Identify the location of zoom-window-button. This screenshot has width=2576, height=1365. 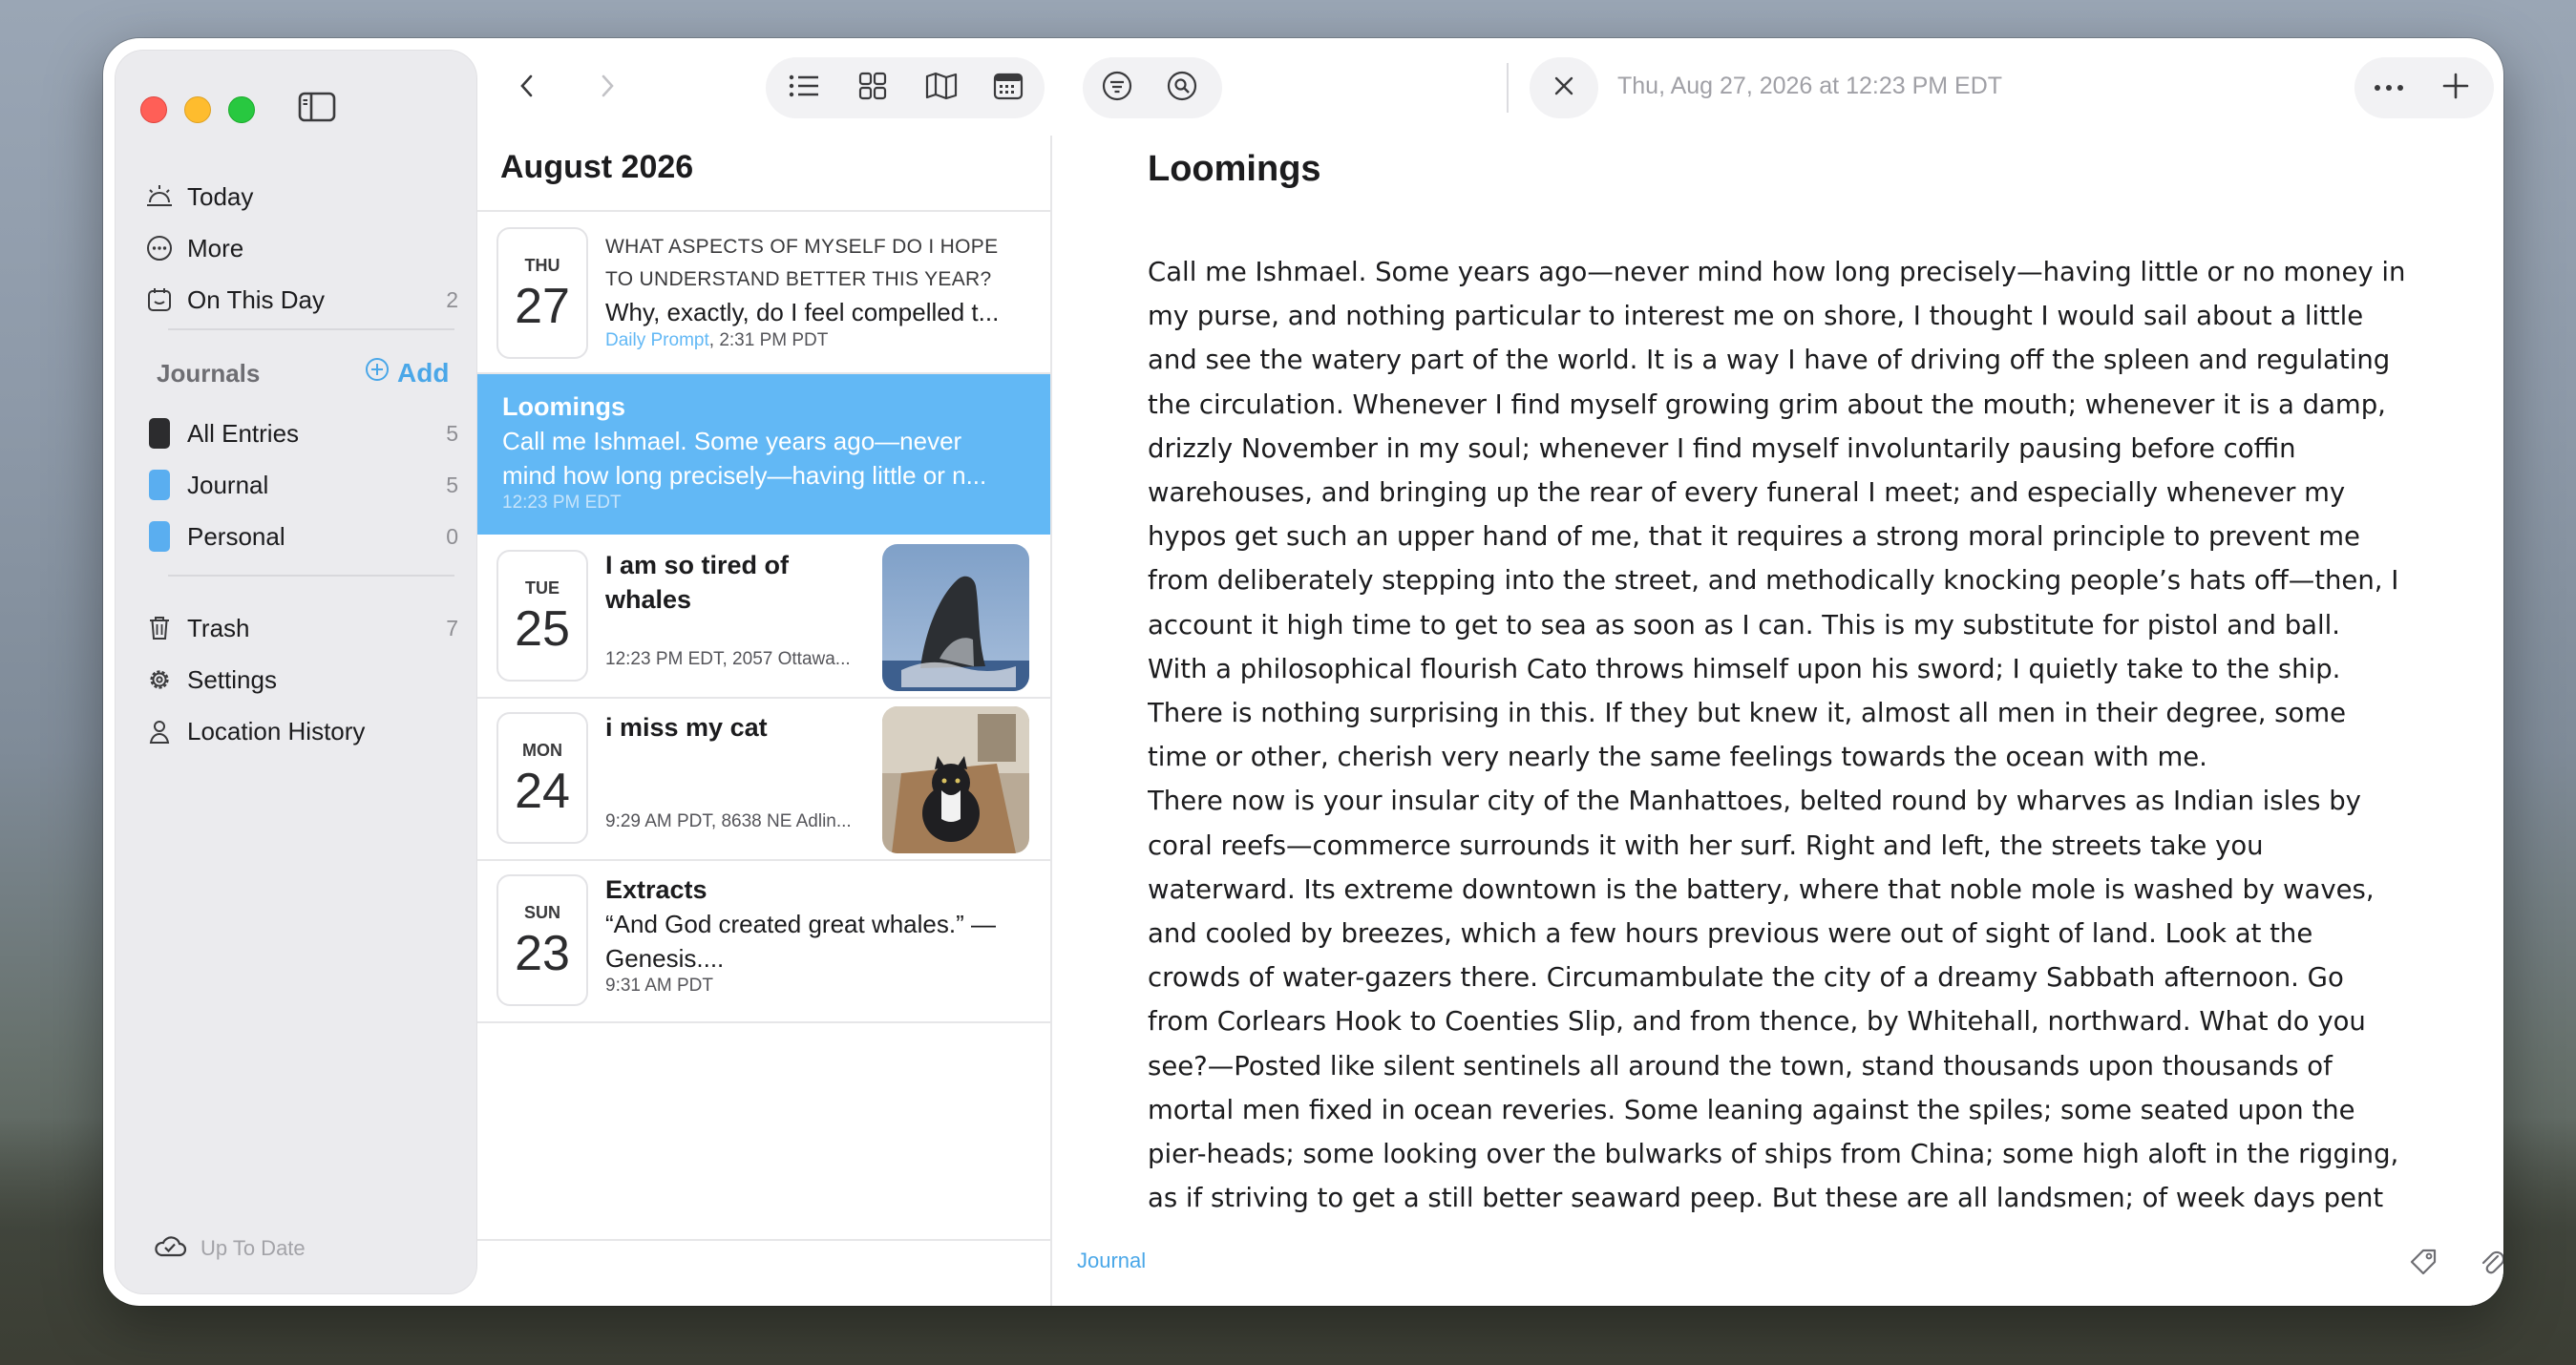
(241, 110).